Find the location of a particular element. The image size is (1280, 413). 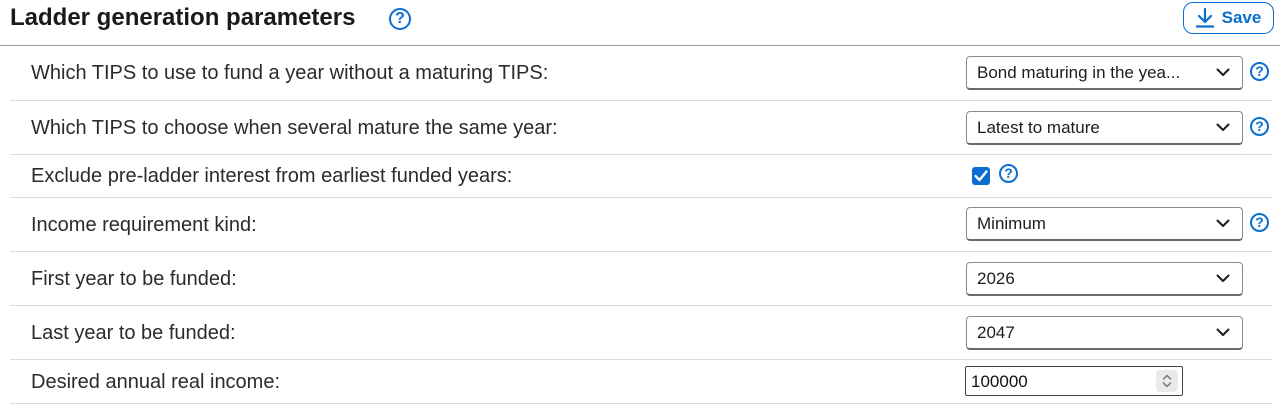

exclude-interest-checkbox is located at coordinates (981, 176).